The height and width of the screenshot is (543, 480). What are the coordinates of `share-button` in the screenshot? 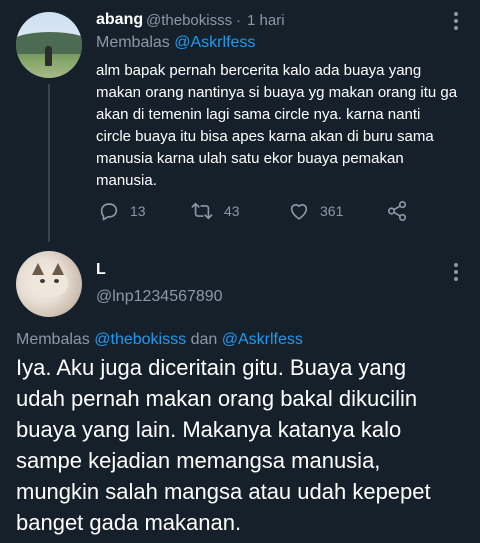 It's located at (397, 211).